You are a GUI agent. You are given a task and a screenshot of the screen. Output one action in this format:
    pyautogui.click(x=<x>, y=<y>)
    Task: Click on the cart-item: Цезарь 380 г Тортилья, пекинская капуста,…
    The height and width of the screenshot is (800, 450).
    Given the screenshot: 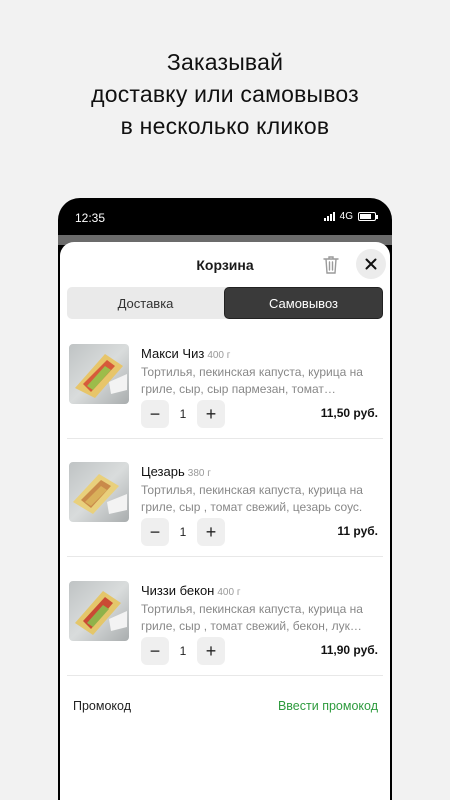 What is the action you would take?
    pyautogui.click(x=225, y=521)
    